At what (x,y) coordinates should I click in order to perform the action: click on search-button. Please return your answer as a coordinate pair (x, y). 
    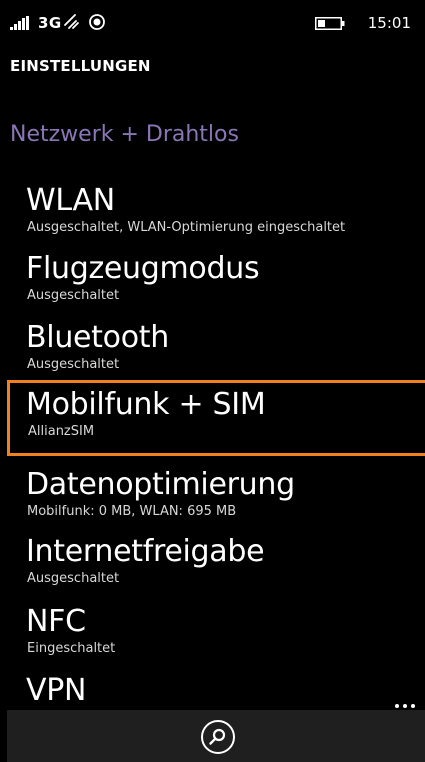
    Looking at the image, I should click on (218, 737).